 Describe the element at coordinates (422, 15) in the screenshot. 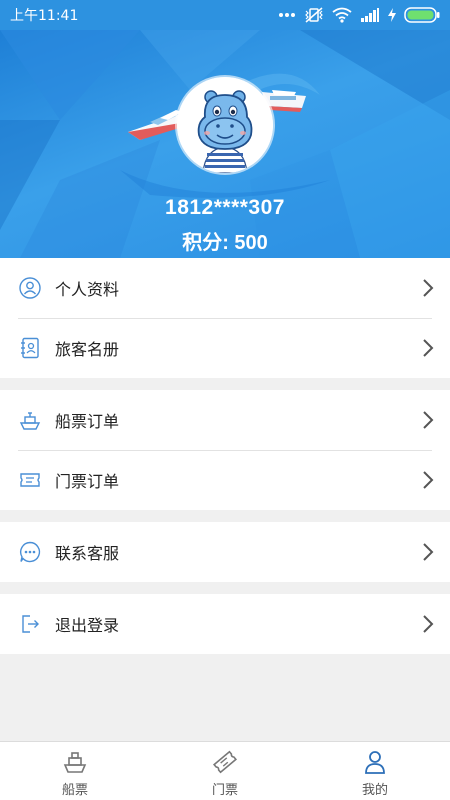

I see `battery-icon` at that location.